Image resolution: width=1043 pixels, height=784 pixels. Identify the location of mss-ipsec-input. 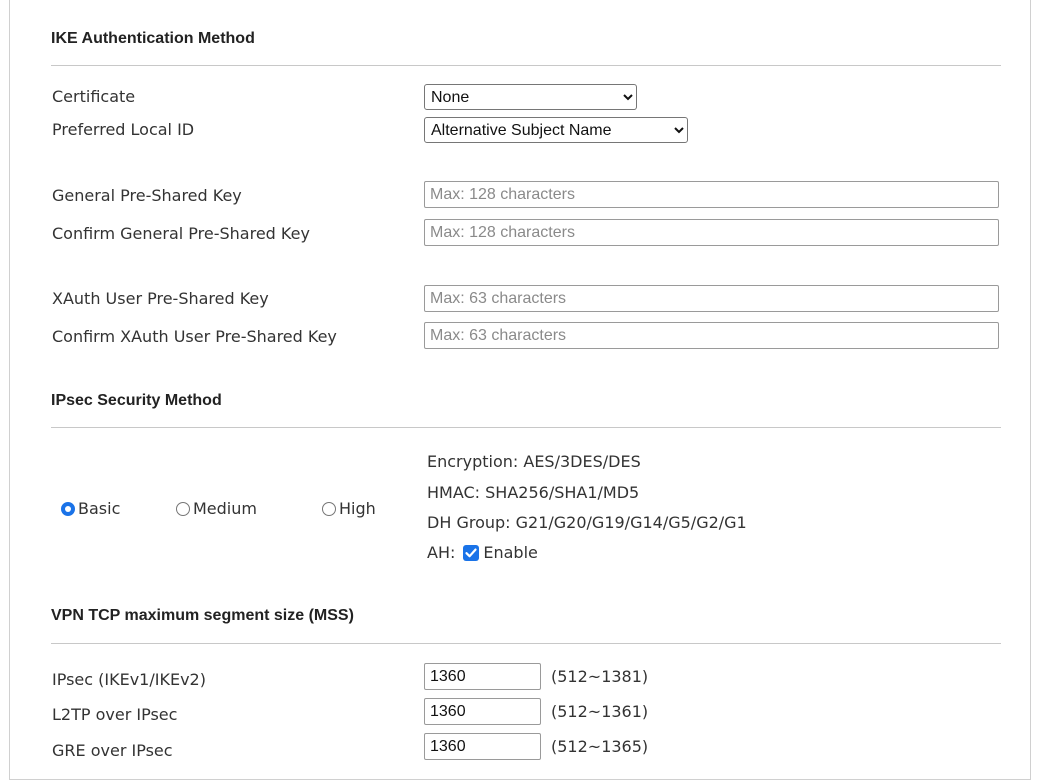
(482, 676).